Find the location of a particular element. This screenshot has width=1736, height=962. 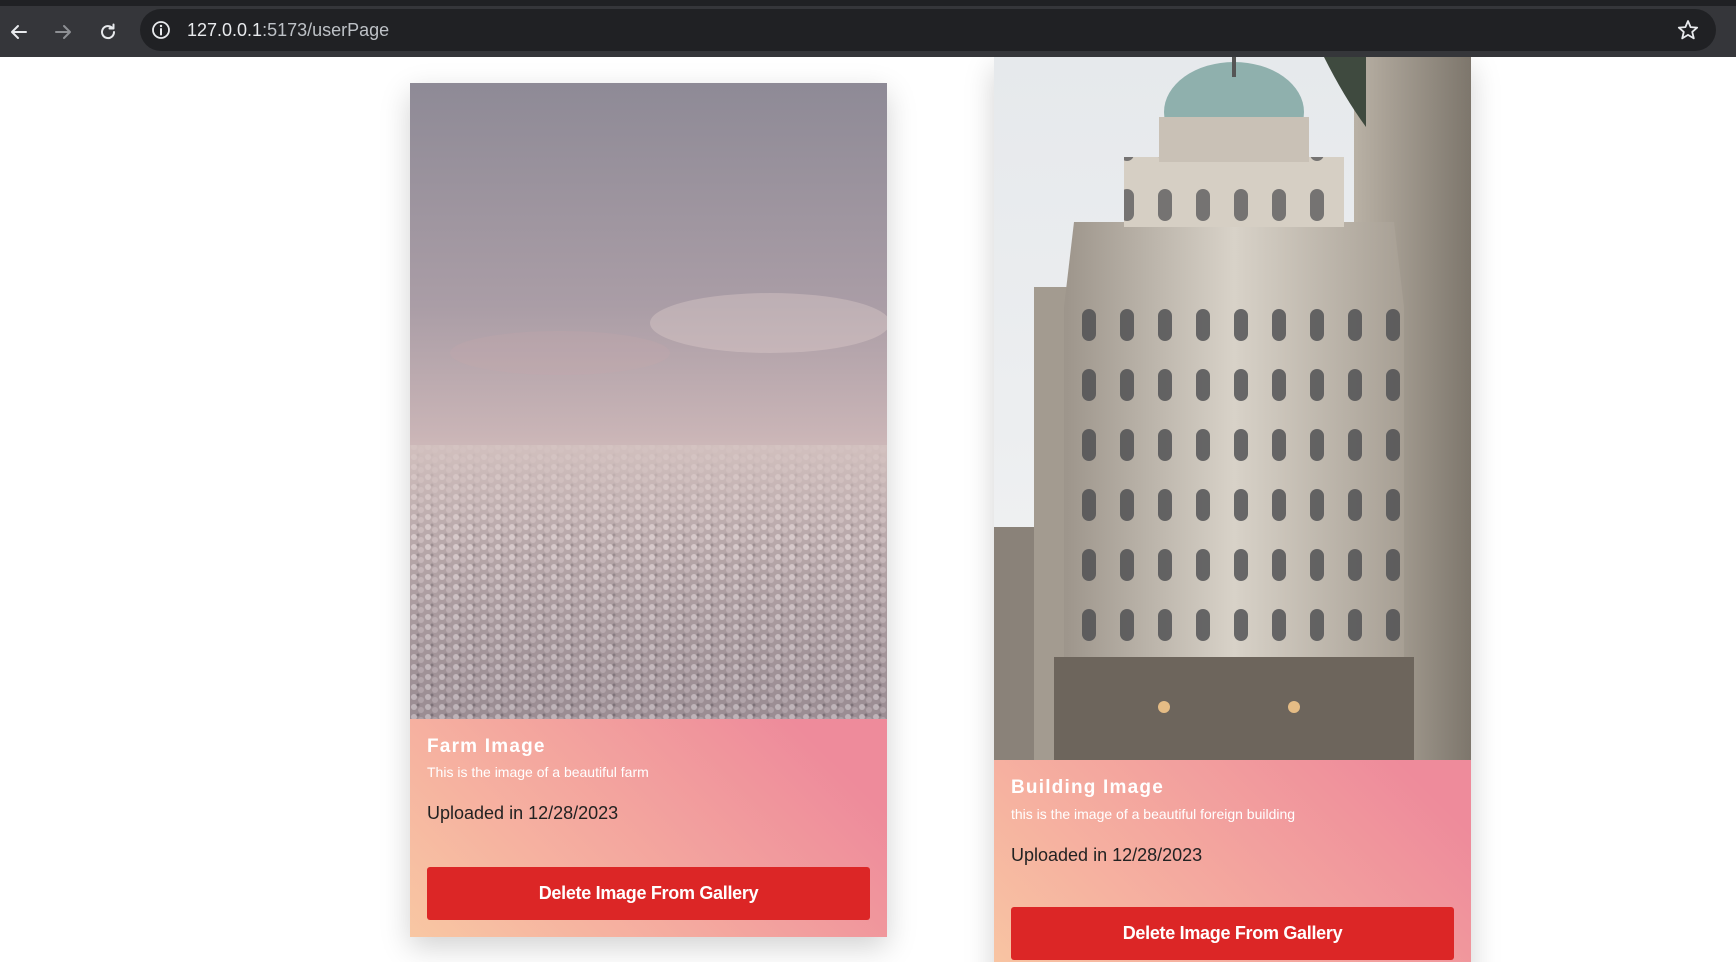

reload-button is located at coordinates (108, 32).